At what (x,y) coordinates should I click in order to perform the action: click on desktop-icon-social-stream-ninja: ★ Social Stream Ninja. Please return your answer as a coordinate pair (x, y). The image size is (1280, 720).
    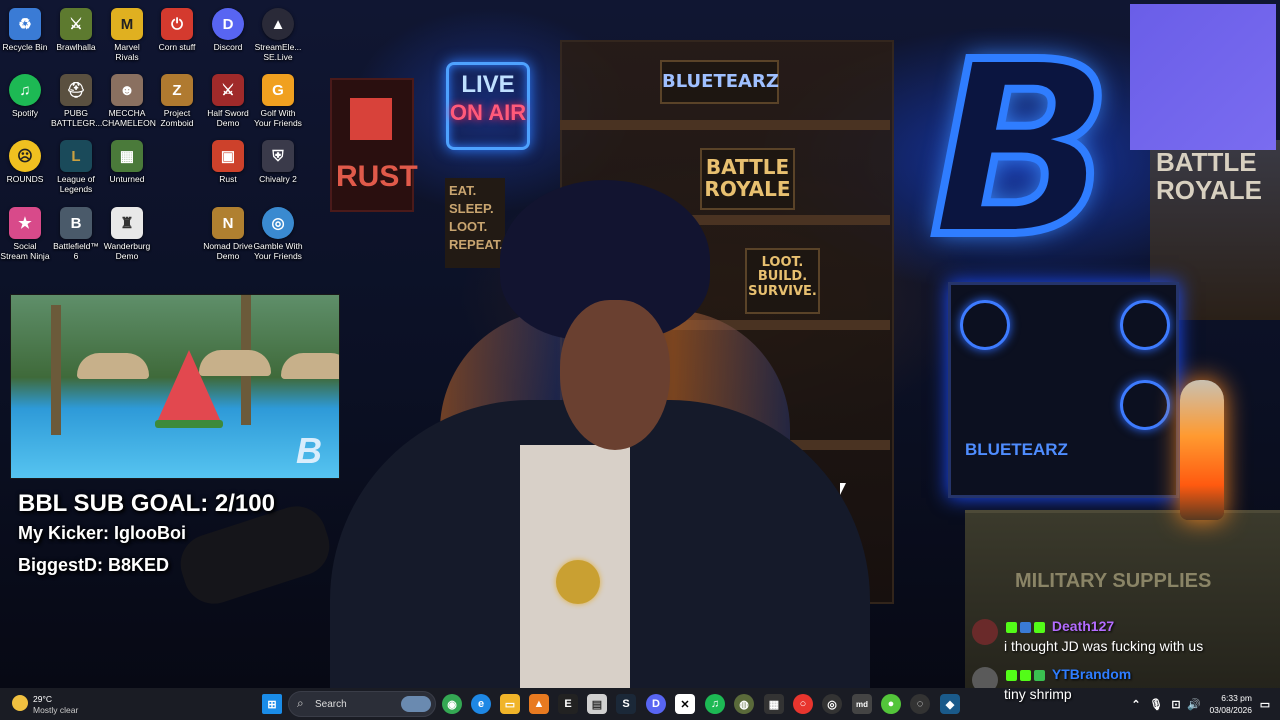
    Looking at the image, I should click on (25, 232).